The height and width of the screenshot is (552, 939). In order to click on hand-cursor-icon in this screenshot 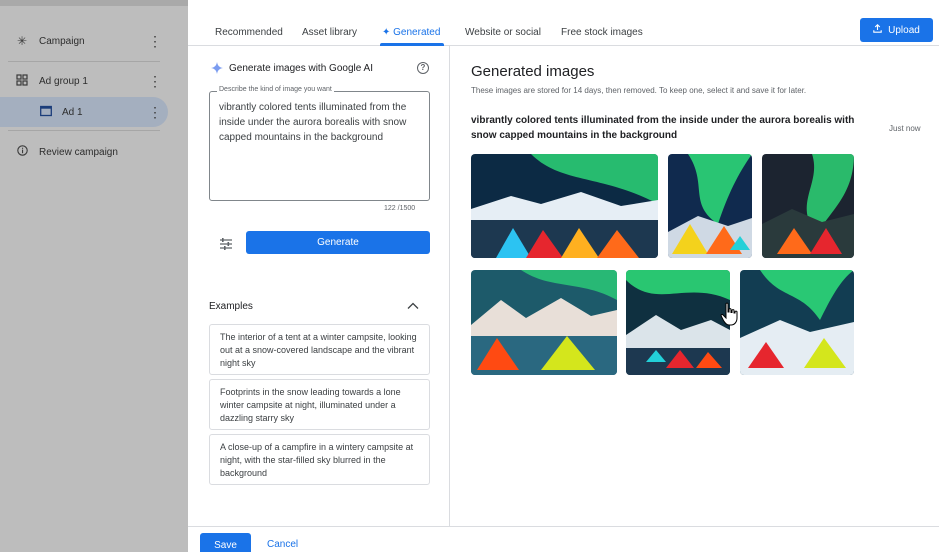, I will do `click(730, 314)`.